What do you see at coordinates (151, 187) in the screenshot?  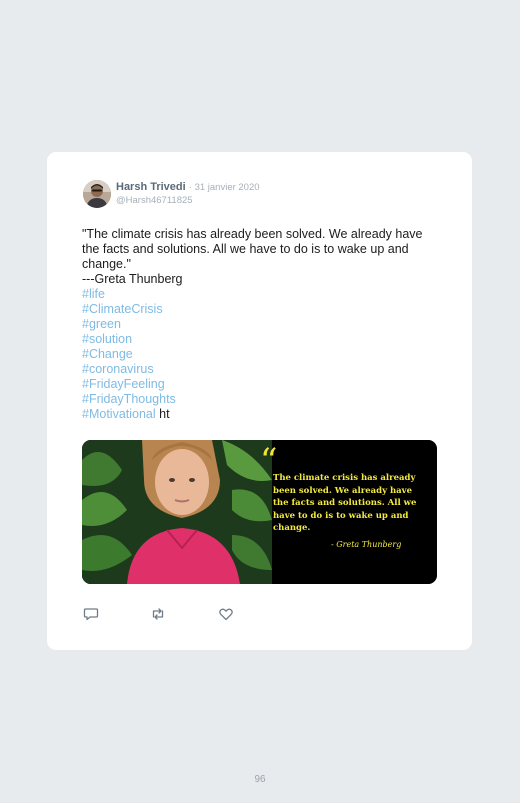 I see `author-name: Harsh Trivedi` at bounding box center [151, 187].